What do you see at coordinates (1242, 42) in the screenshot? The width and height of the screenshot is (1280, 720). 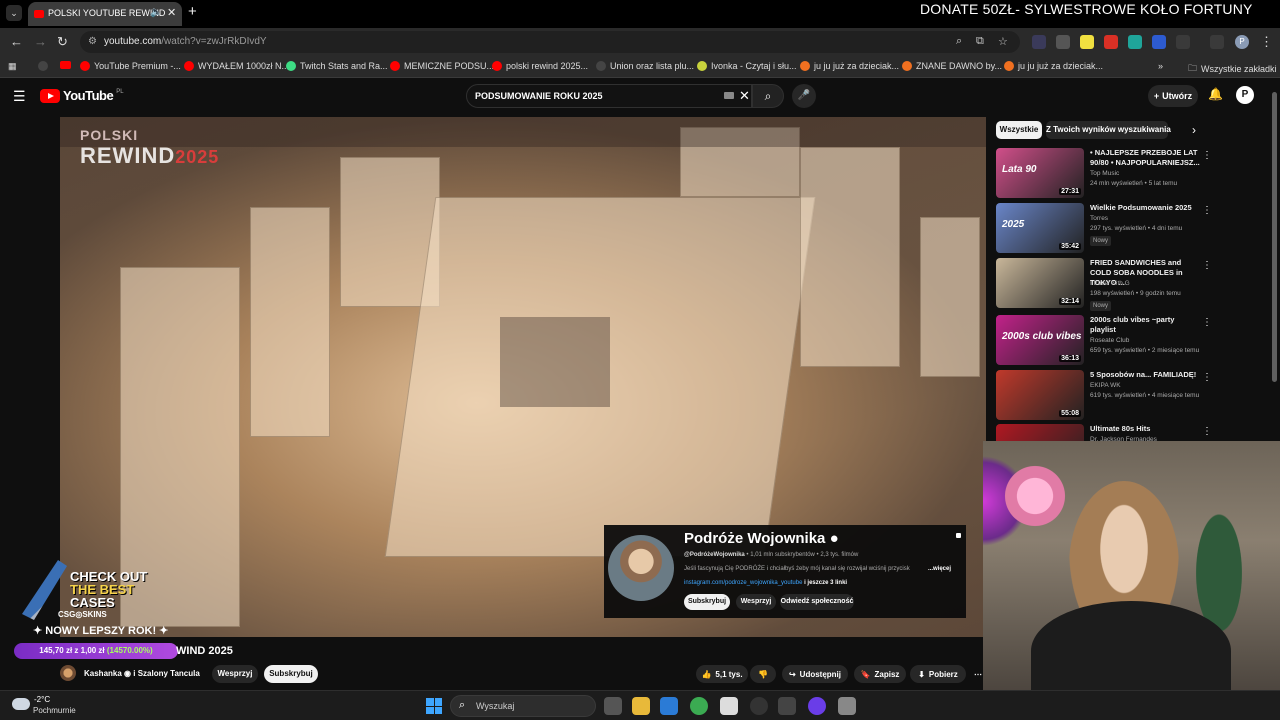 I see `profile-avatar: P` at bounding box center [1242, 42].